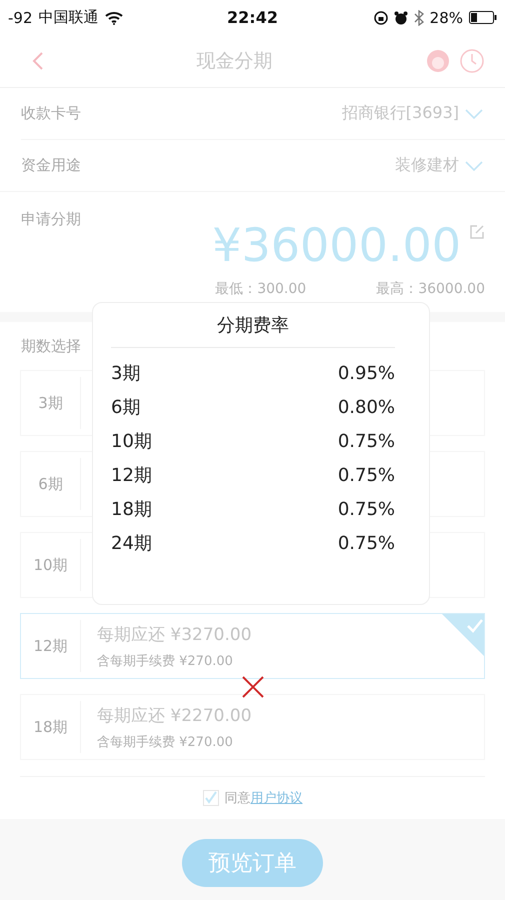 The height and width of the screenshot is (900, 505). I want to click on clock-time: 22:42, so click(252, 17).